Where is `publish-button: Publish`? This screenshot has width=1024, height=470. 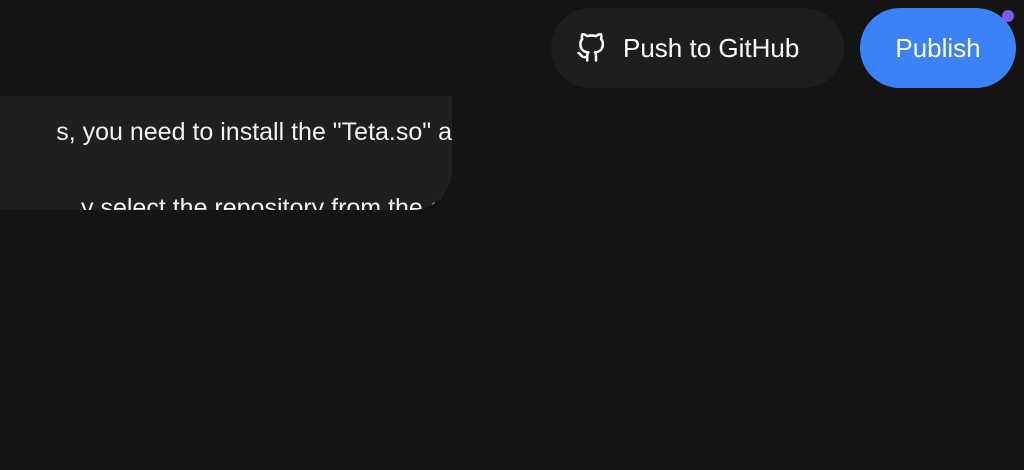 publish-button: Publish is located at coordinates (938, 48).